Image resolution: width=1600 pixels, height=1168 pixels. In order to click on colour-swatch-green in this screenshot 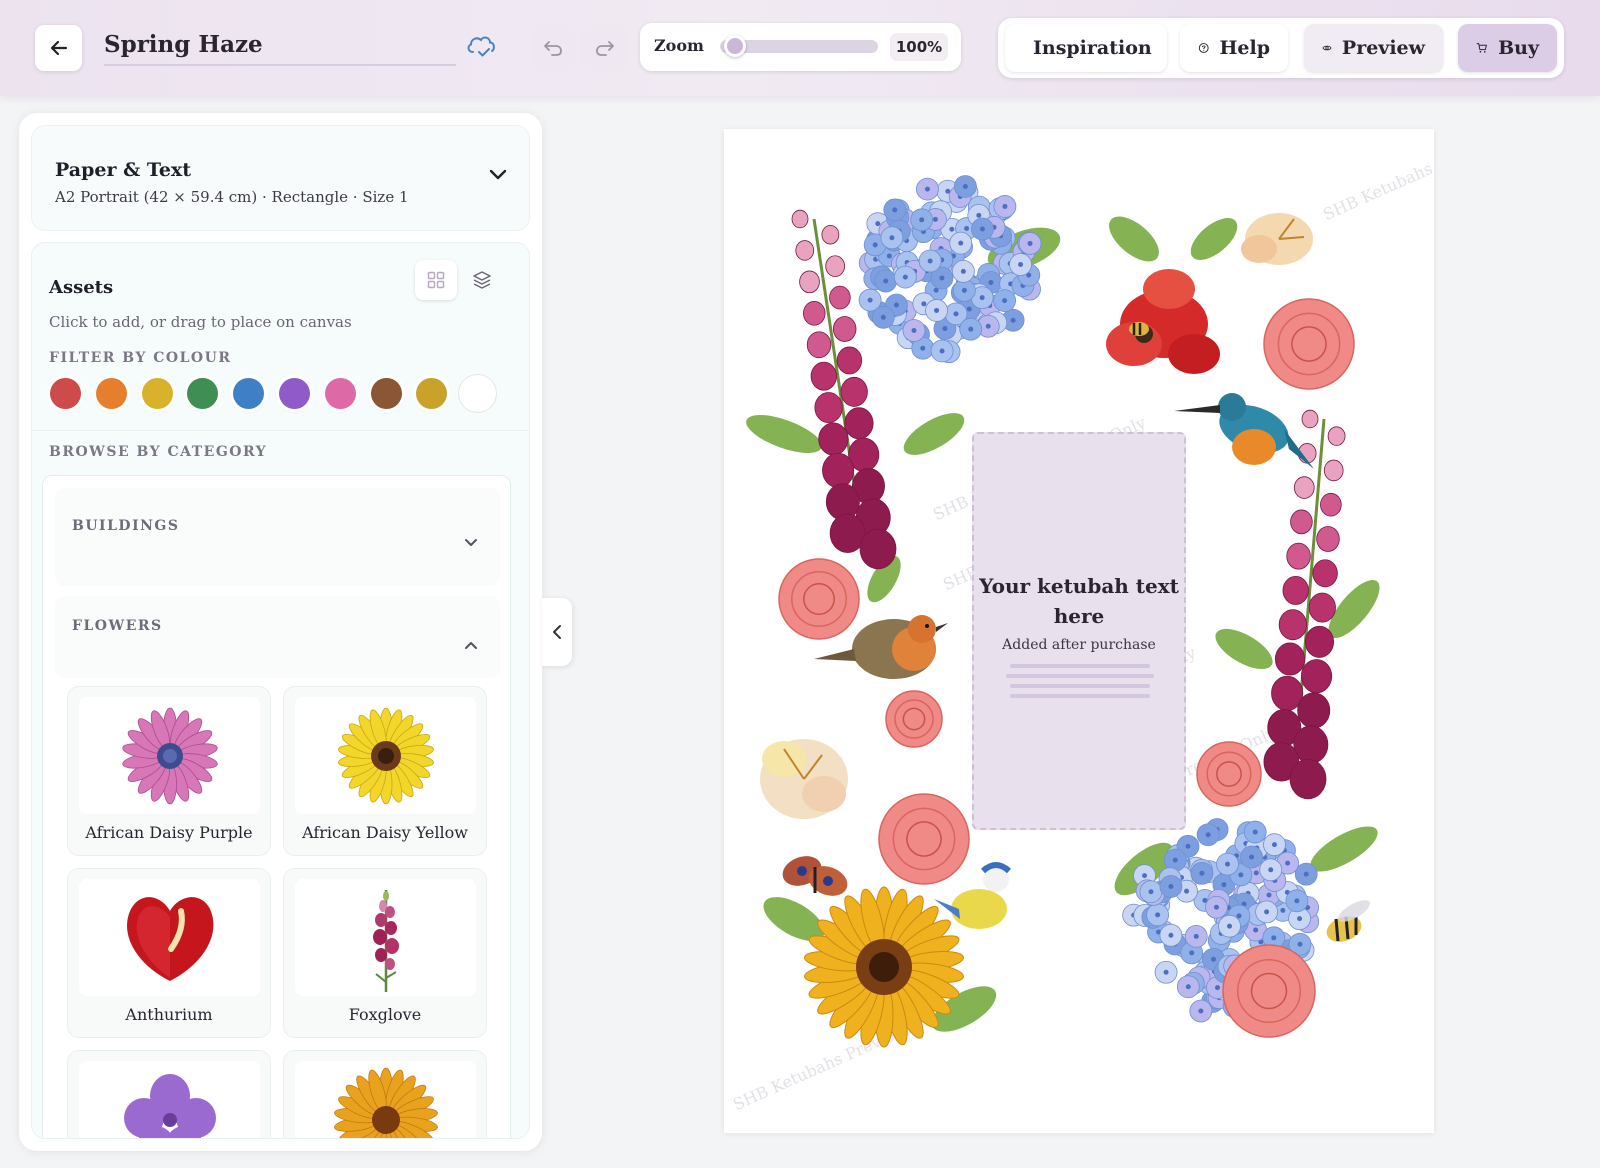, I will do `click(203, 393)`.